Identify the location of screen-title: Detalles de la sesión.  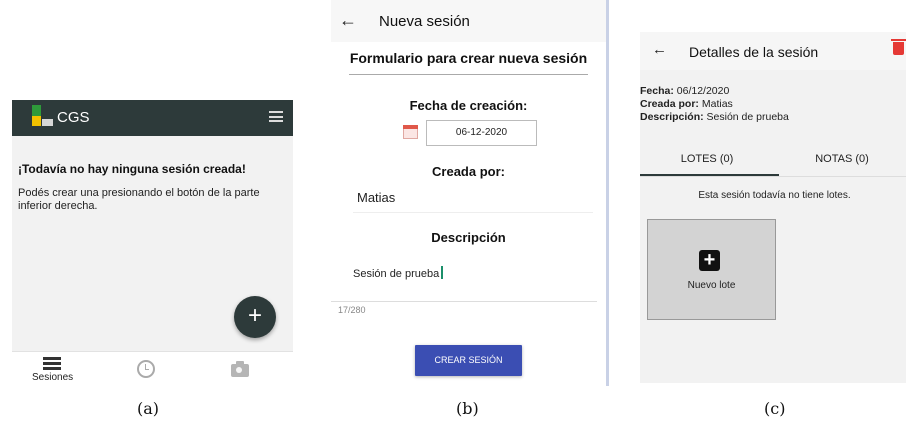
(754, 52).